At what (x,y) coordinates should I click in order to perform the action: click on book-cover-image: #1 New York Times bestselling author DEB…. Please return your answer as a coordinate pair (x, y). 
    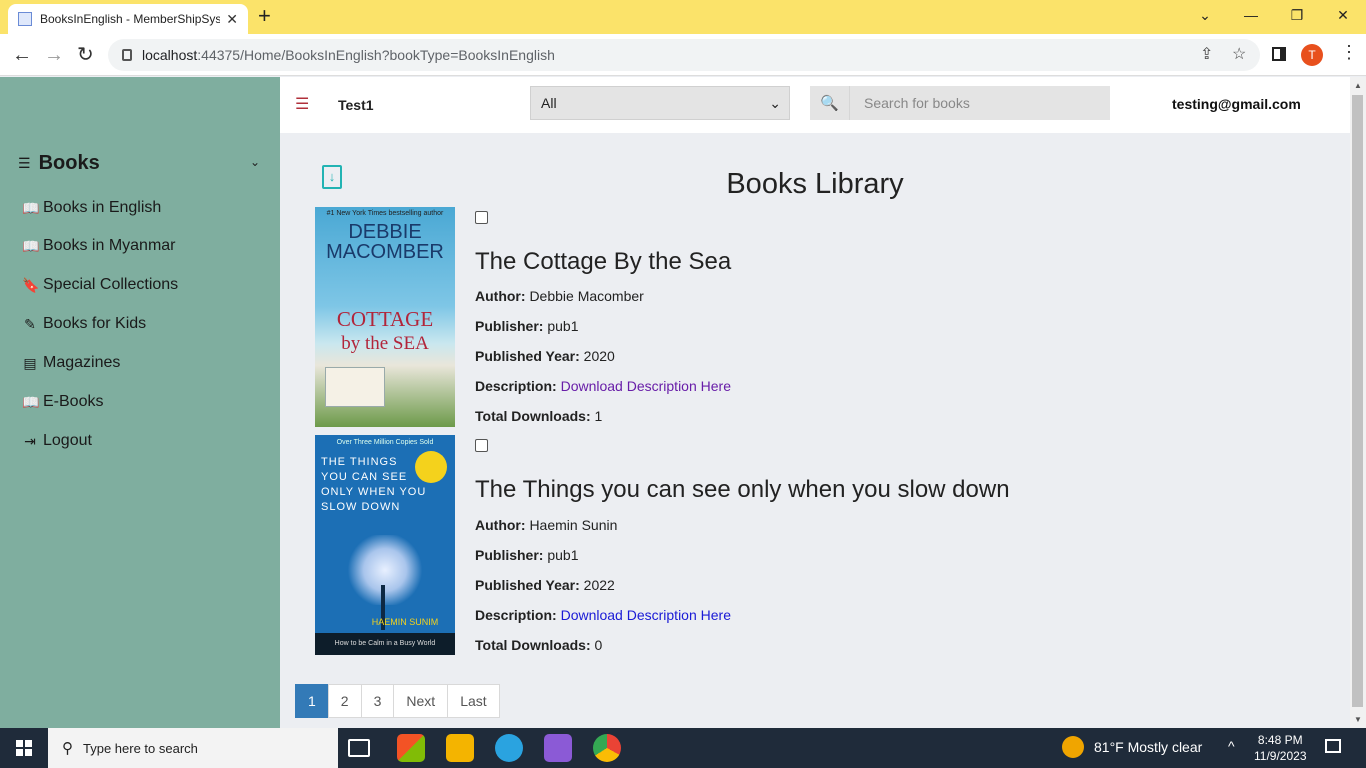
    Looking at the image, I should click on (385, 317).